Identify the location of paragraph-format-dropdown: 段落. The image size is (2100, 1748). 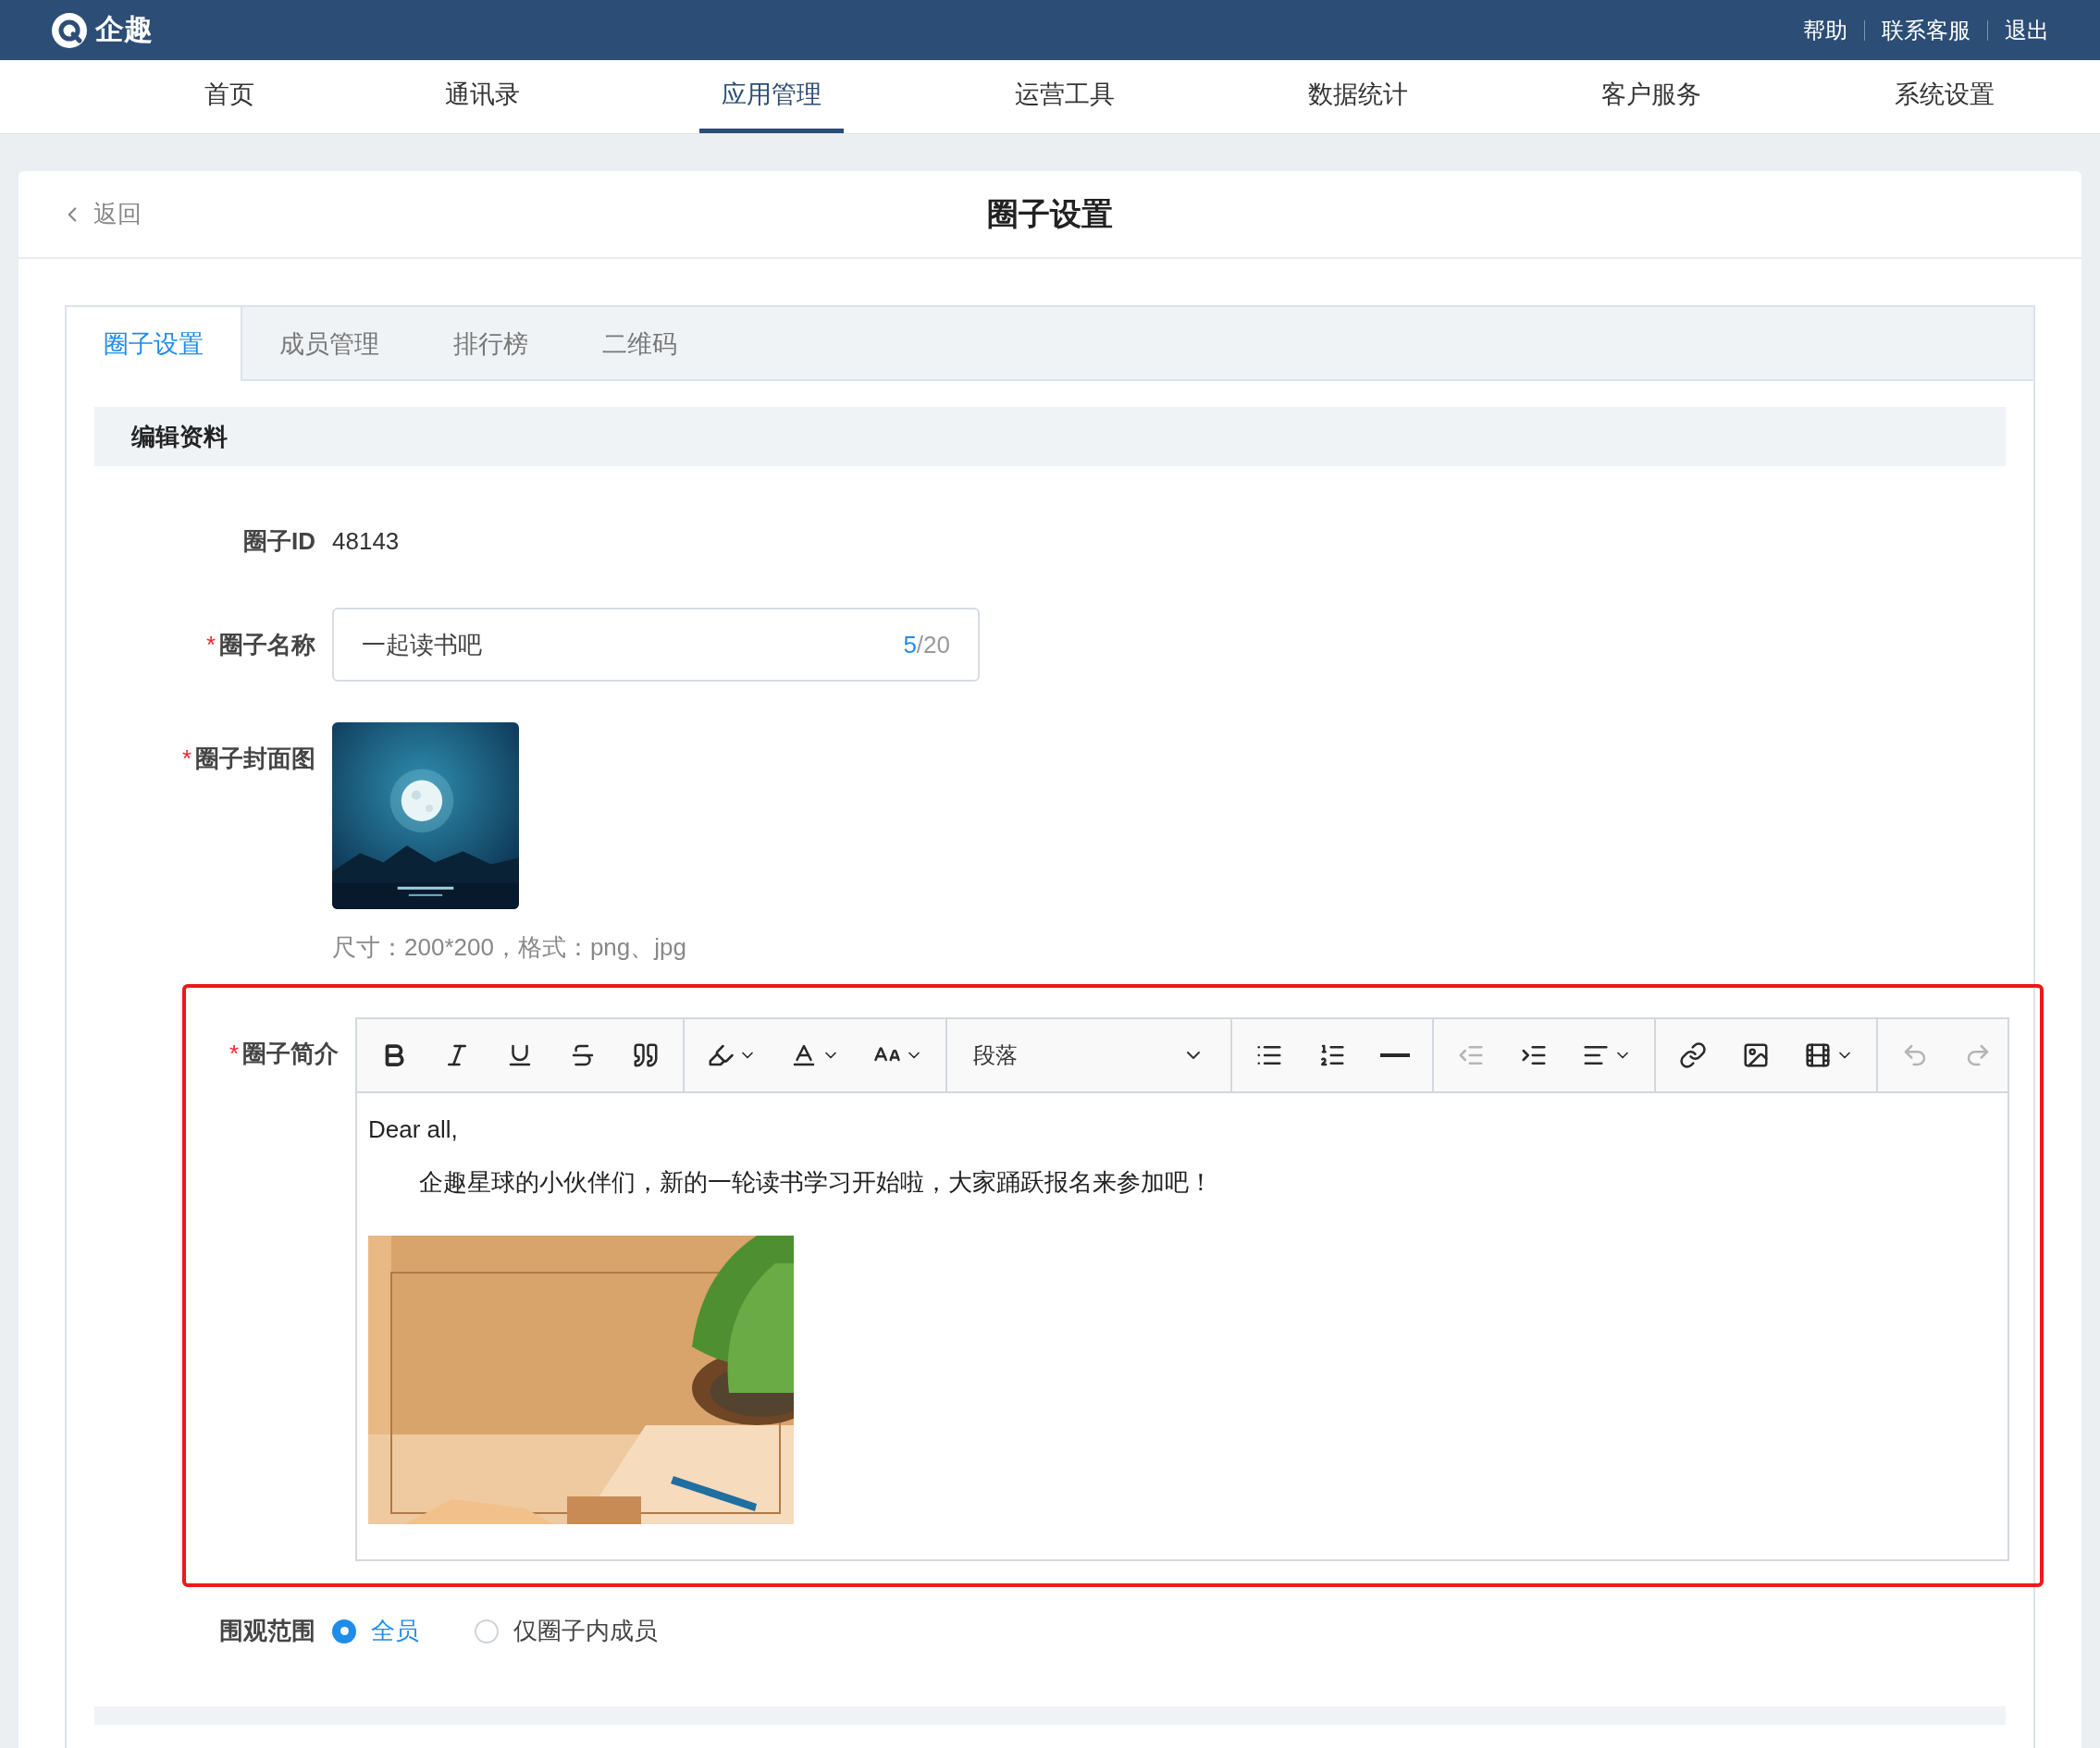
(1089, 1055).